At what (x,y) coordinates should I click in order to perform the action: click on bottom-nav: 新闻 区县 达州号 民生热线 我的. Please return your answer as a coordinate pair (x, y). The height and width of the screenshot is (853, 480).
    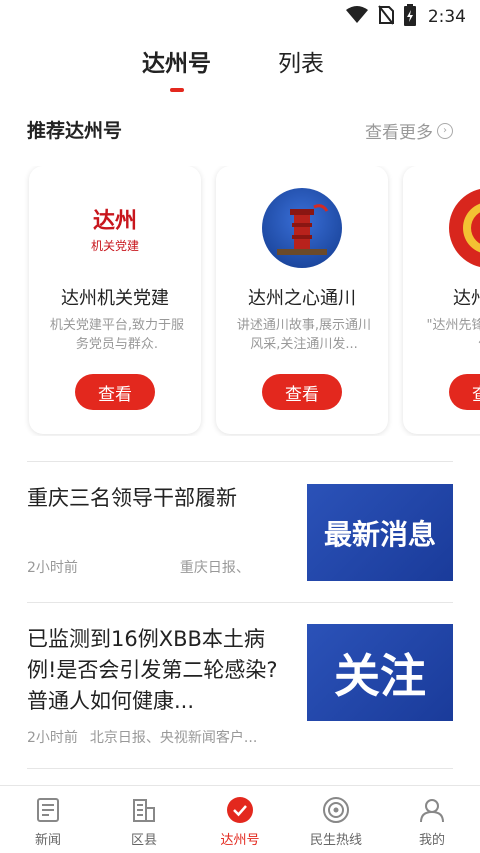
    Looking at the image, I should click on (240, 819).